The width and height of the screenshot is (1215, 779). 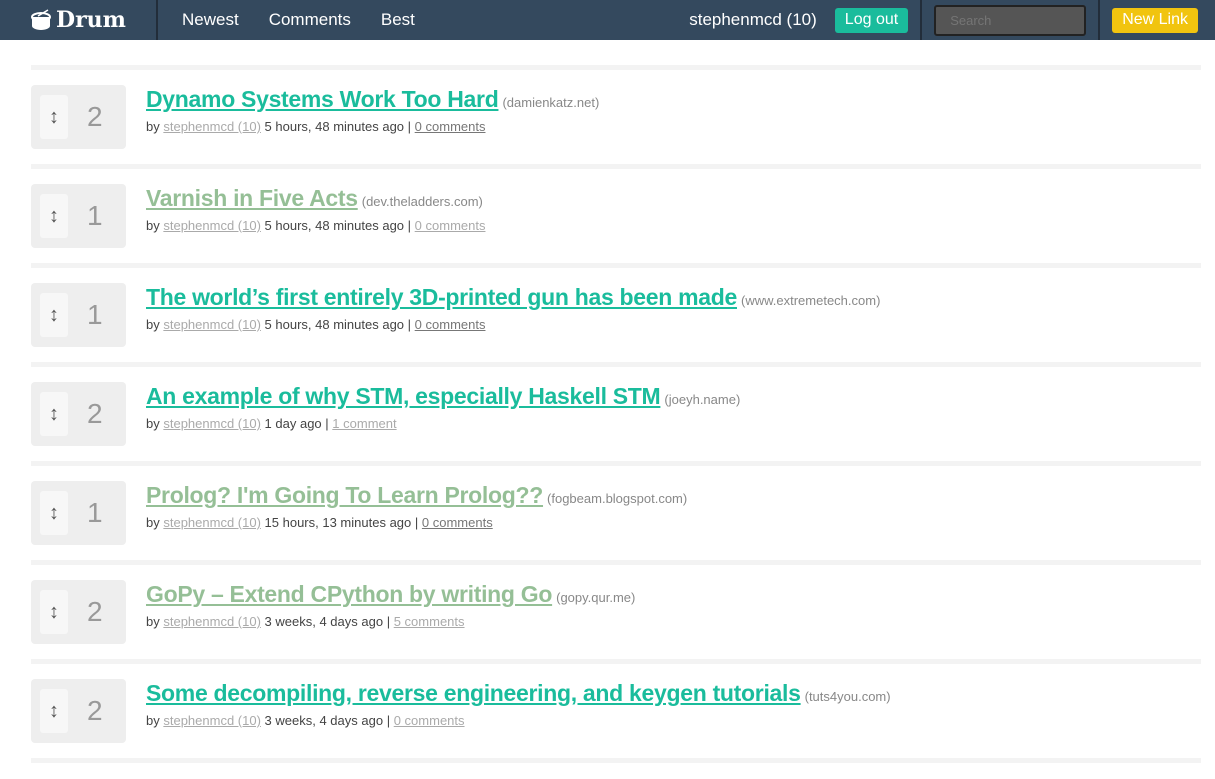 What do you see at coordinates (310, 20) in the screenshot?
I see `nav-comments: Comments` at bounding box center [310, 20].